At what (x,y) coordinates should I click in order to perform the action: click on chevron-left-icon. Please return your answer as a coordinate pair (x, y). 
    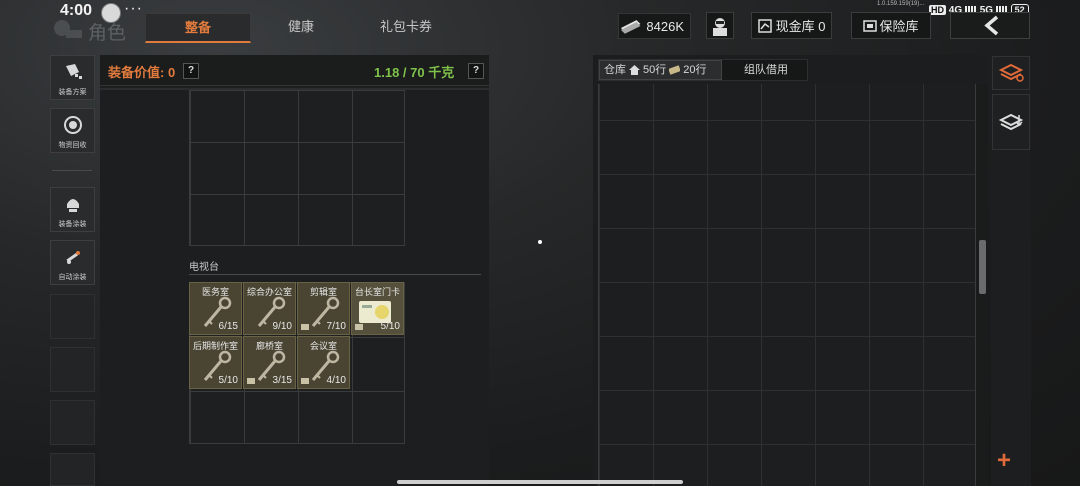
    Looking at the image, I should click on (991, 25).